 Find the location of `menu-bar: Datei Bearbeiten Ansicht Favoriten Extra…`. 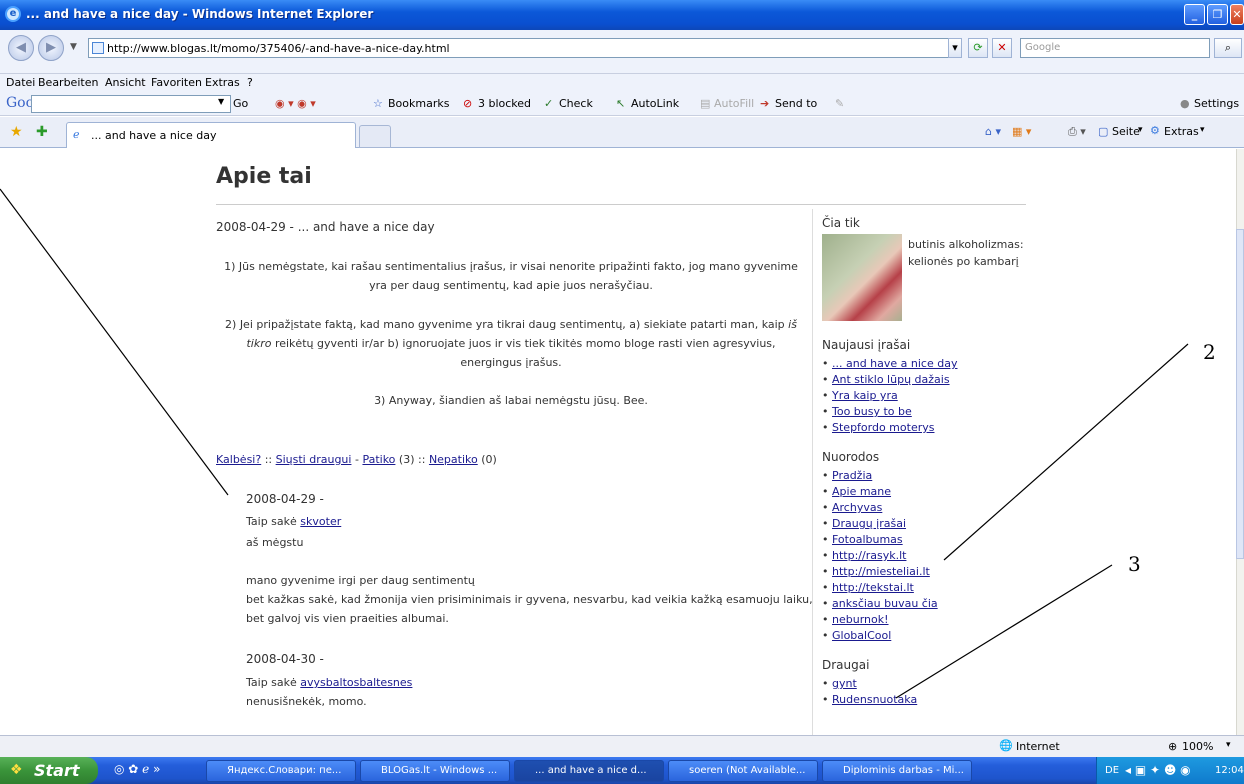

menu-bar: Datei Bearbeiten Ansicht Favoriten Extra… is located at coordinates (622, 83).